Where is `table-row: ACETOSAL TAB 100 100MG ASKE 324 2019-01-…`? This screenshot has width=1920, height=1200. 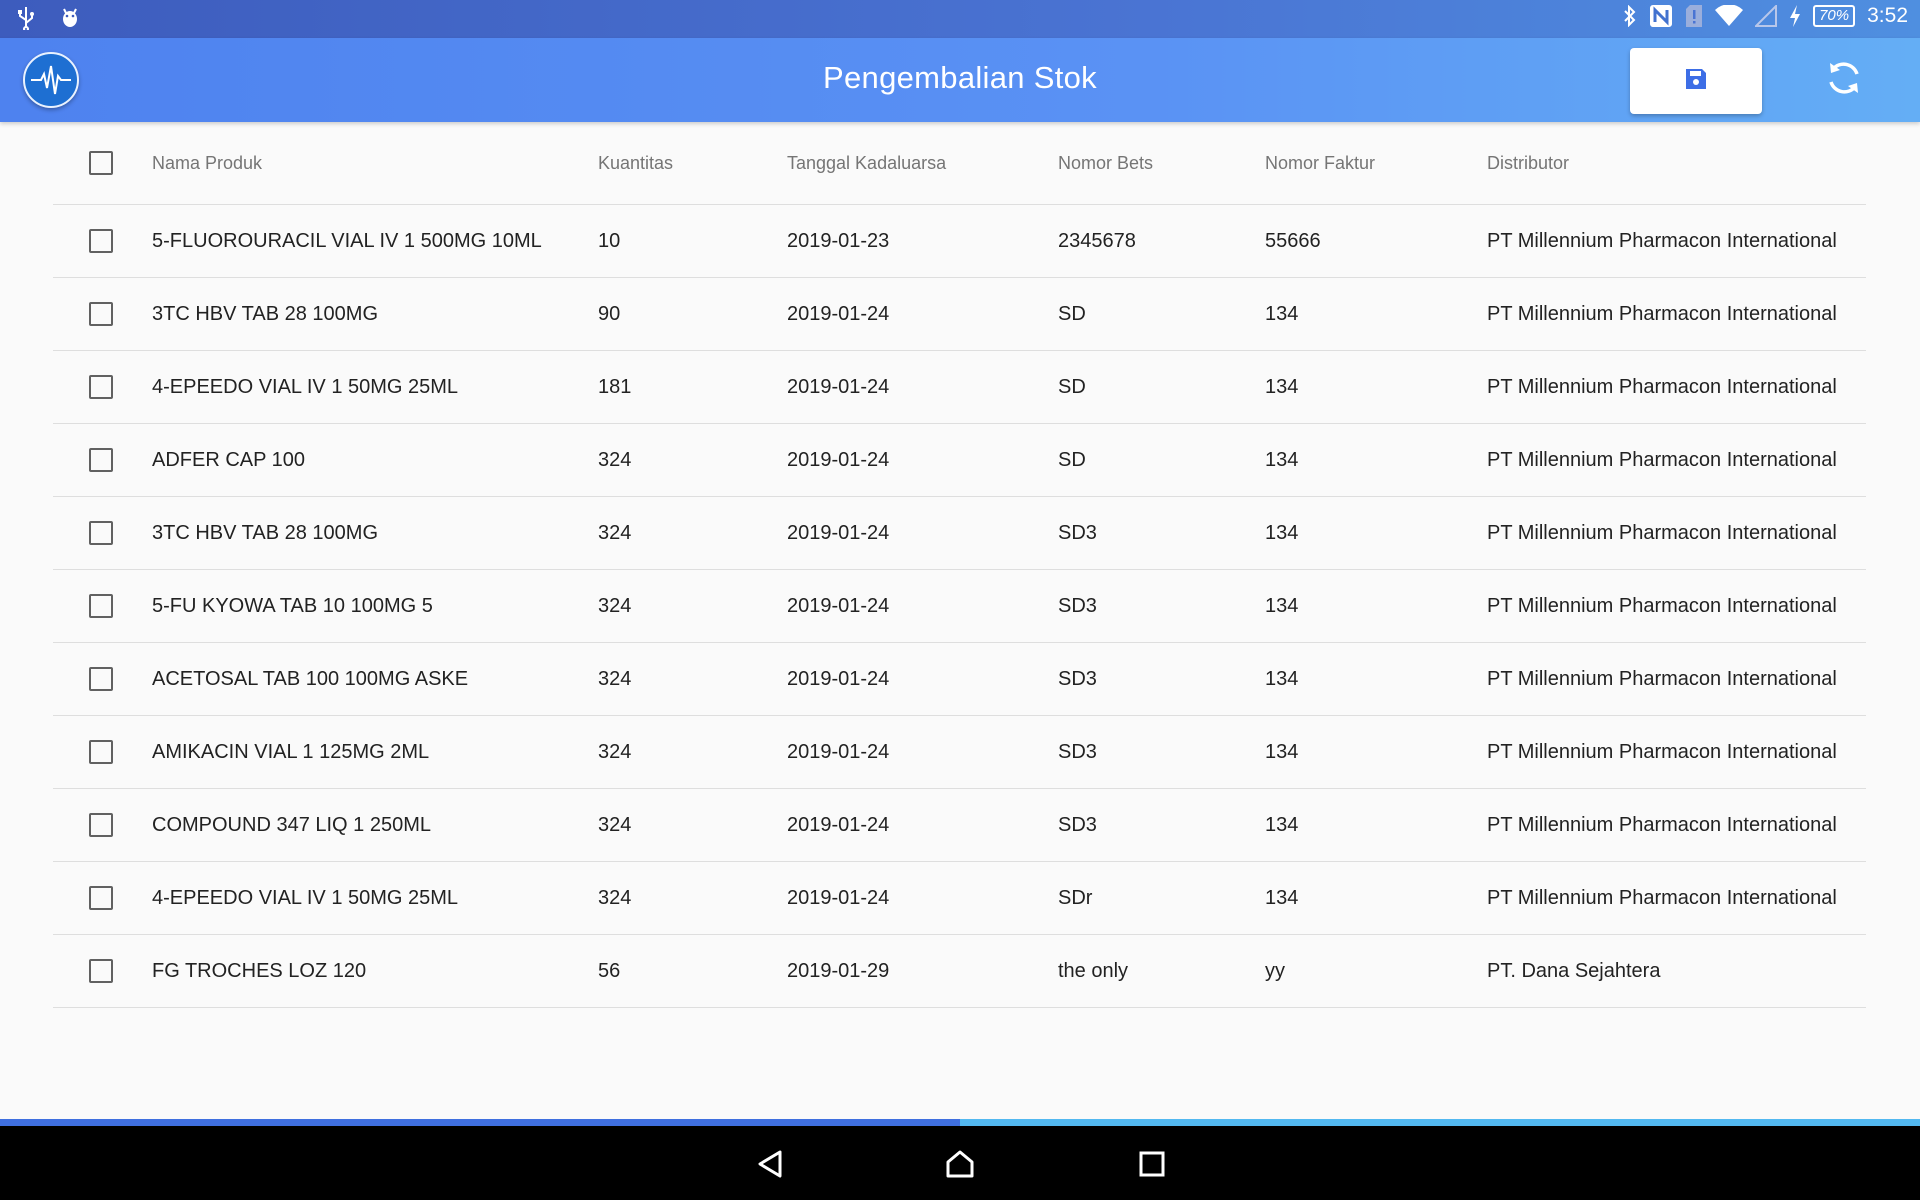
table-row: ACETOSAL TAB 100 100MG ASKE 324 2019-01-… is located at coordinates (959, 679).